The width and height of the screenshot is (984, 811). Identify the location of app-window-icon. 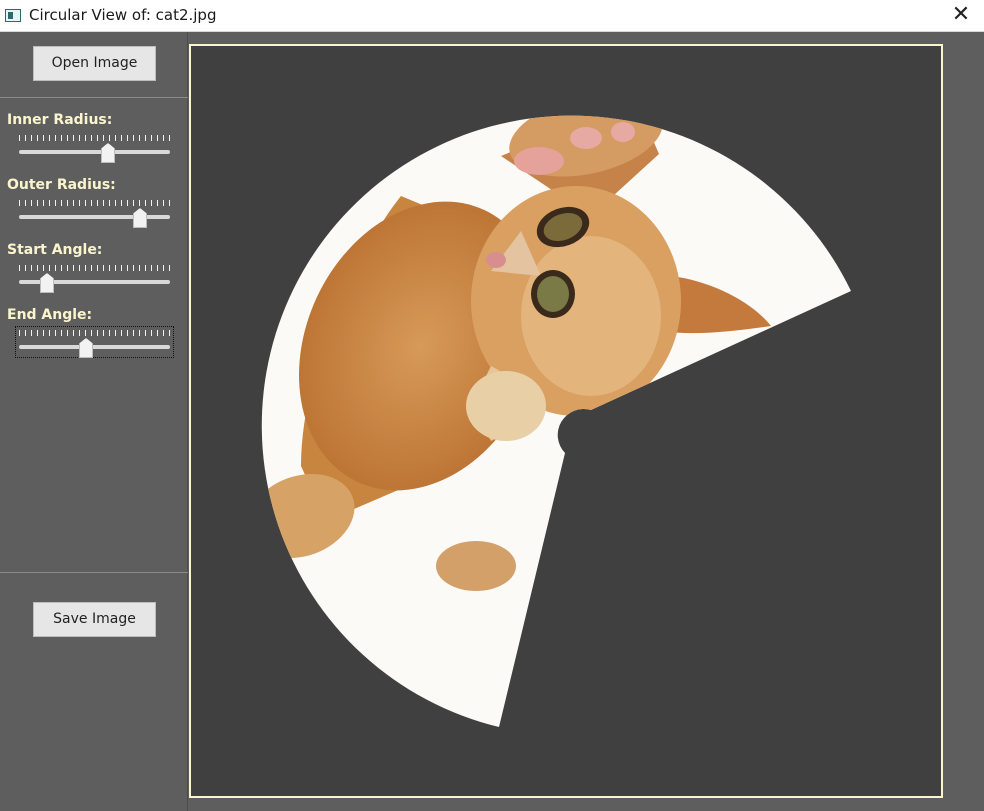
(13, 15).